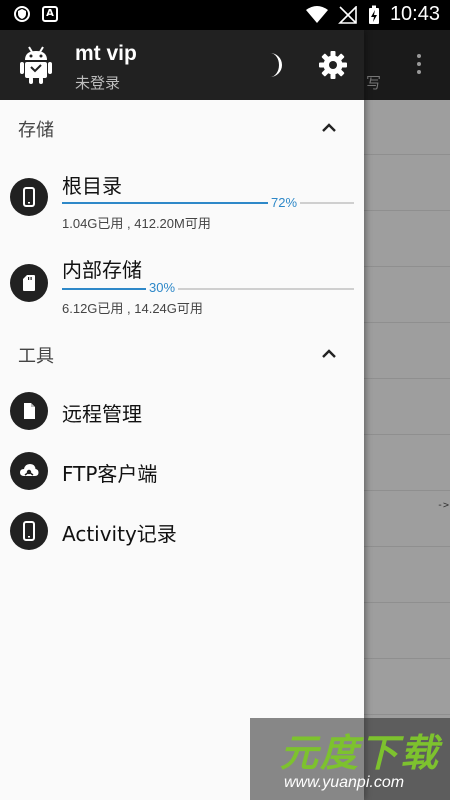 This screenshot has width=450, height=800. What do you see at coordinates (132, 308) in the screenshot?
I see `storage-usage-detail: 6.12G已用 , 14.24G可用` at bounding box center [132, 308].